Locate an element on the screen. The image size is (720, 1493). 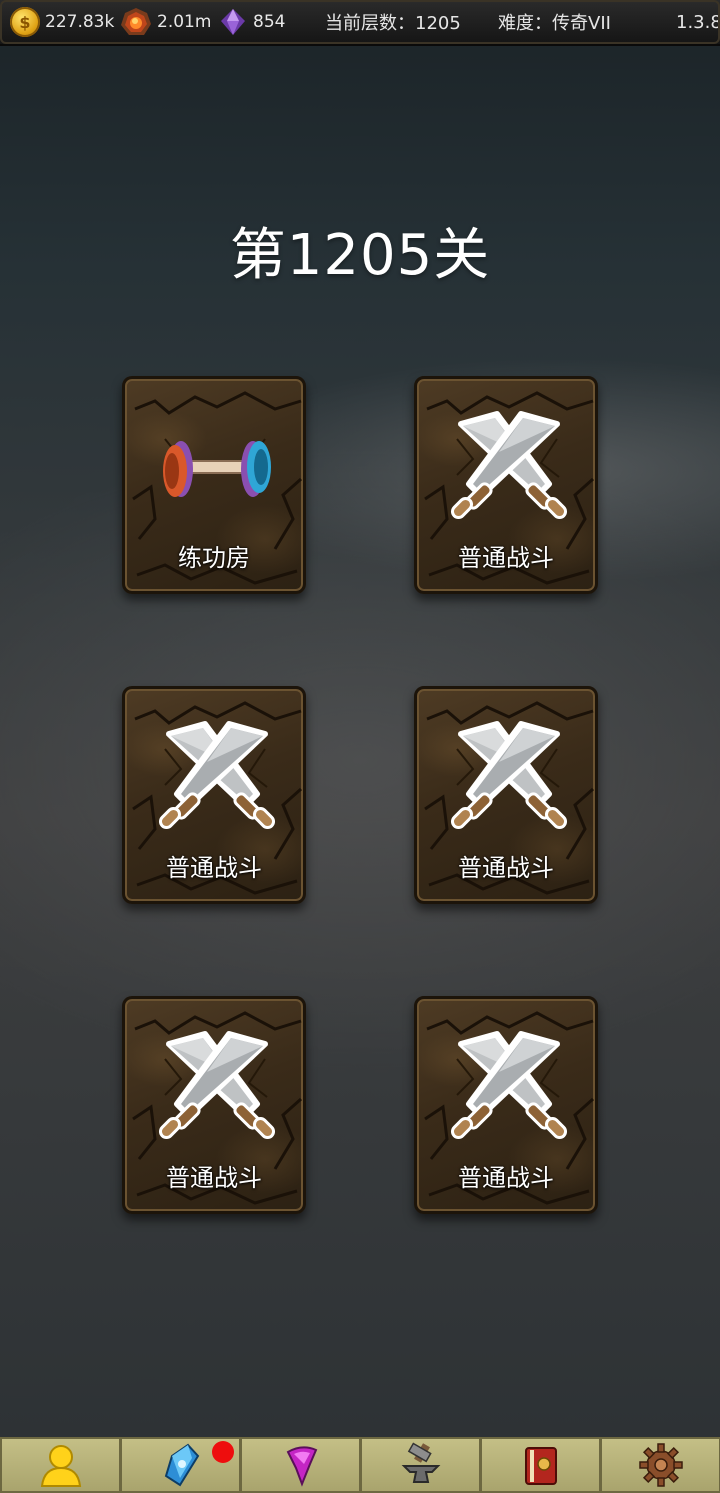
nav-tab-crystal is located at coordinates (180, 1465).